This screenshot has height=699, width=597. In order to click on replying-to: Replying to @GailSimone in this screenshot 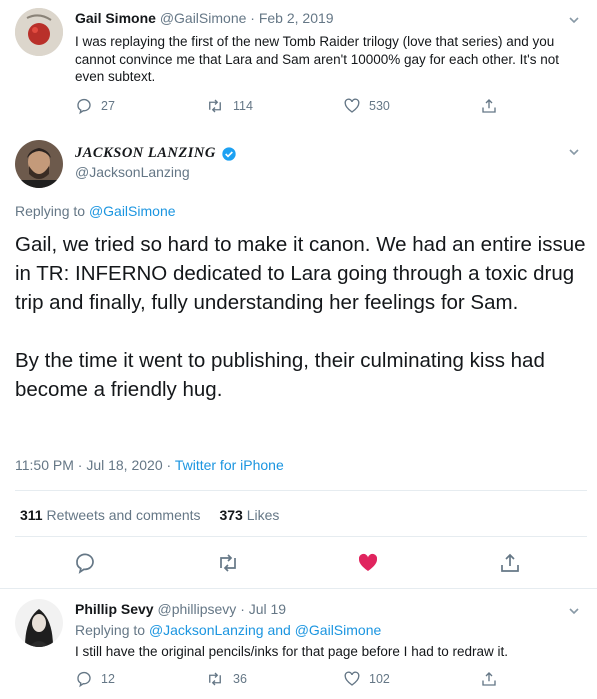, I will do `click(95, 211)`.